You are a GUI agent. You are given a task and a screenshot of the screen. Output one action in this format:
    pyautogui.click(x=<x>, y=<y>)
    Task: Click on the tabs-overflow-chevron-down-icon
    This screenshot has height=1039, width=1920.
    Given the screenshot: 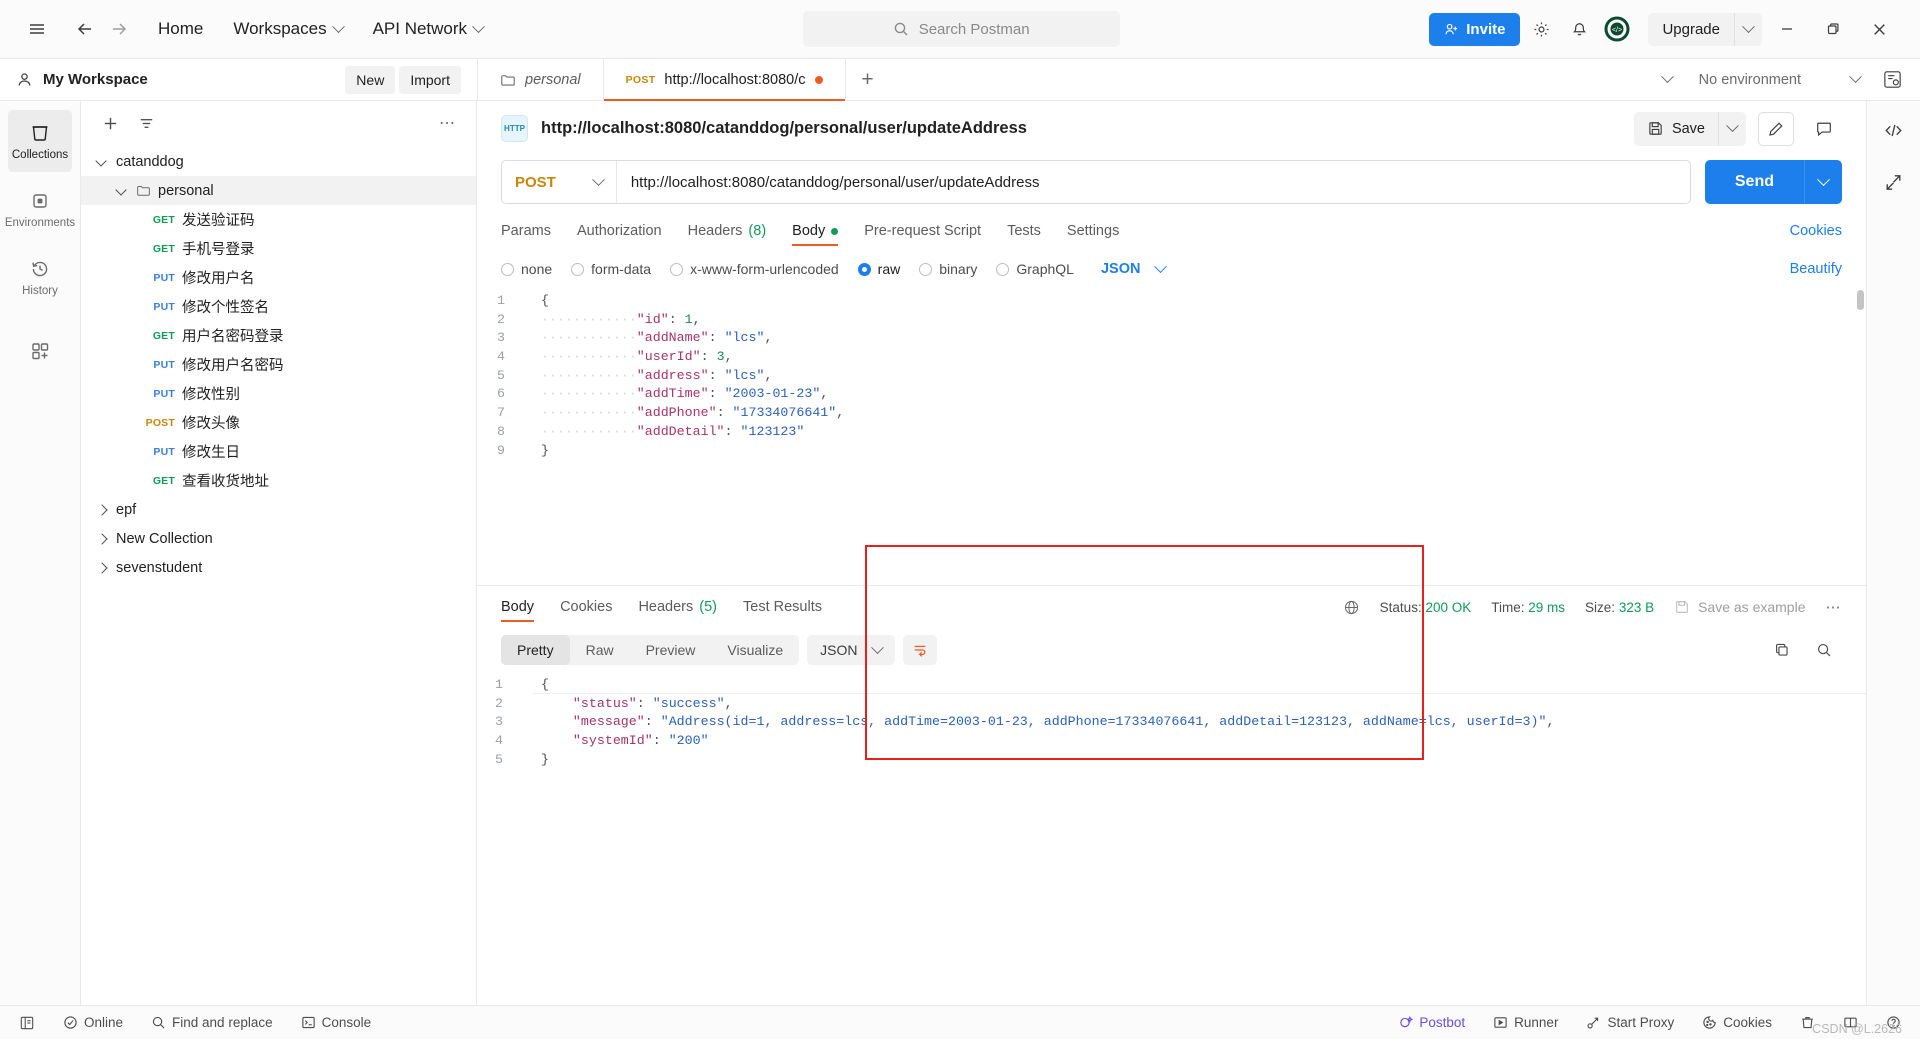 What is the action you would take?
    pyautogui.click(x=1668, y=80)
    